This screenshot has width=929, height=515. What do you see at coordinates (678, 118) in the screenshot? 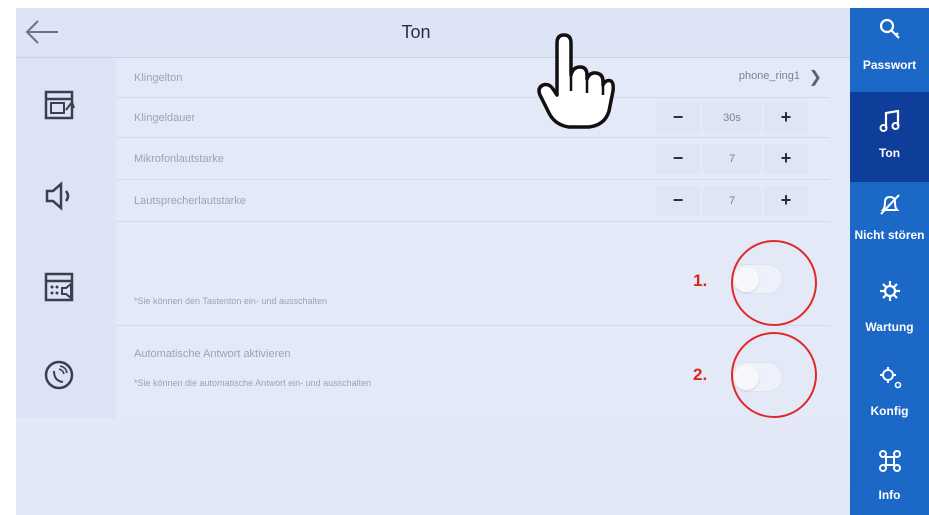
I see `ring-duration-minus-button: −` at bounding box center [678, 118].